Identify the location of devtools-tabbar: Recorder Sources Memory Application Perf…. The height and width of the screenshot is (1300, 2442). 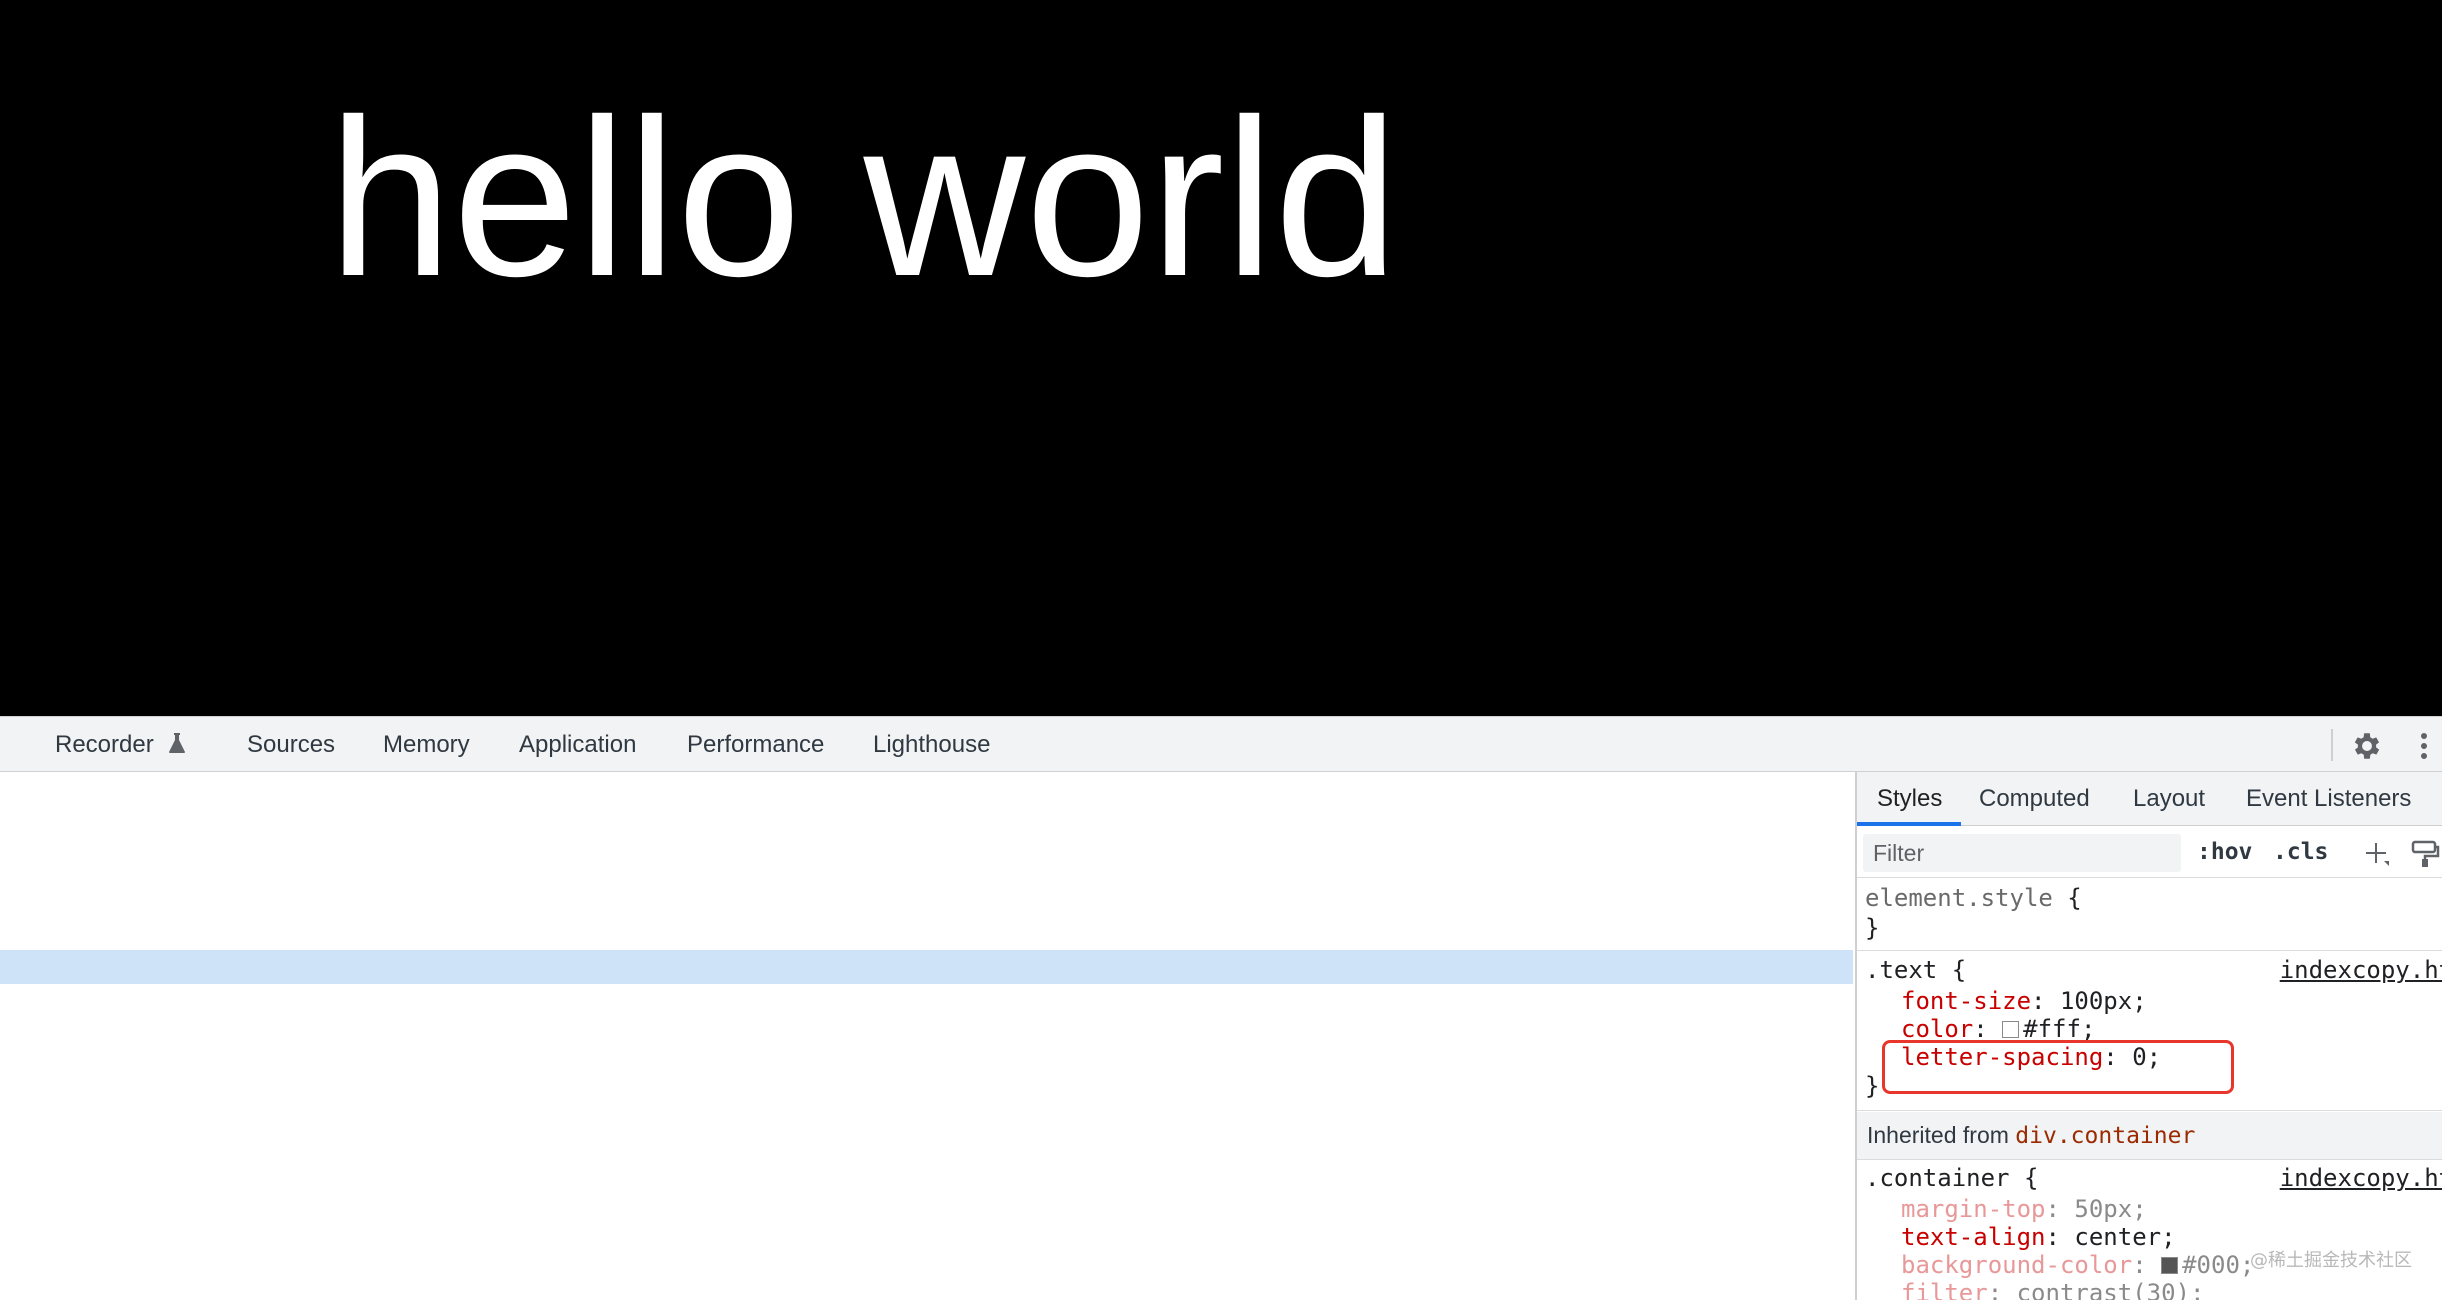
(1221, 744).